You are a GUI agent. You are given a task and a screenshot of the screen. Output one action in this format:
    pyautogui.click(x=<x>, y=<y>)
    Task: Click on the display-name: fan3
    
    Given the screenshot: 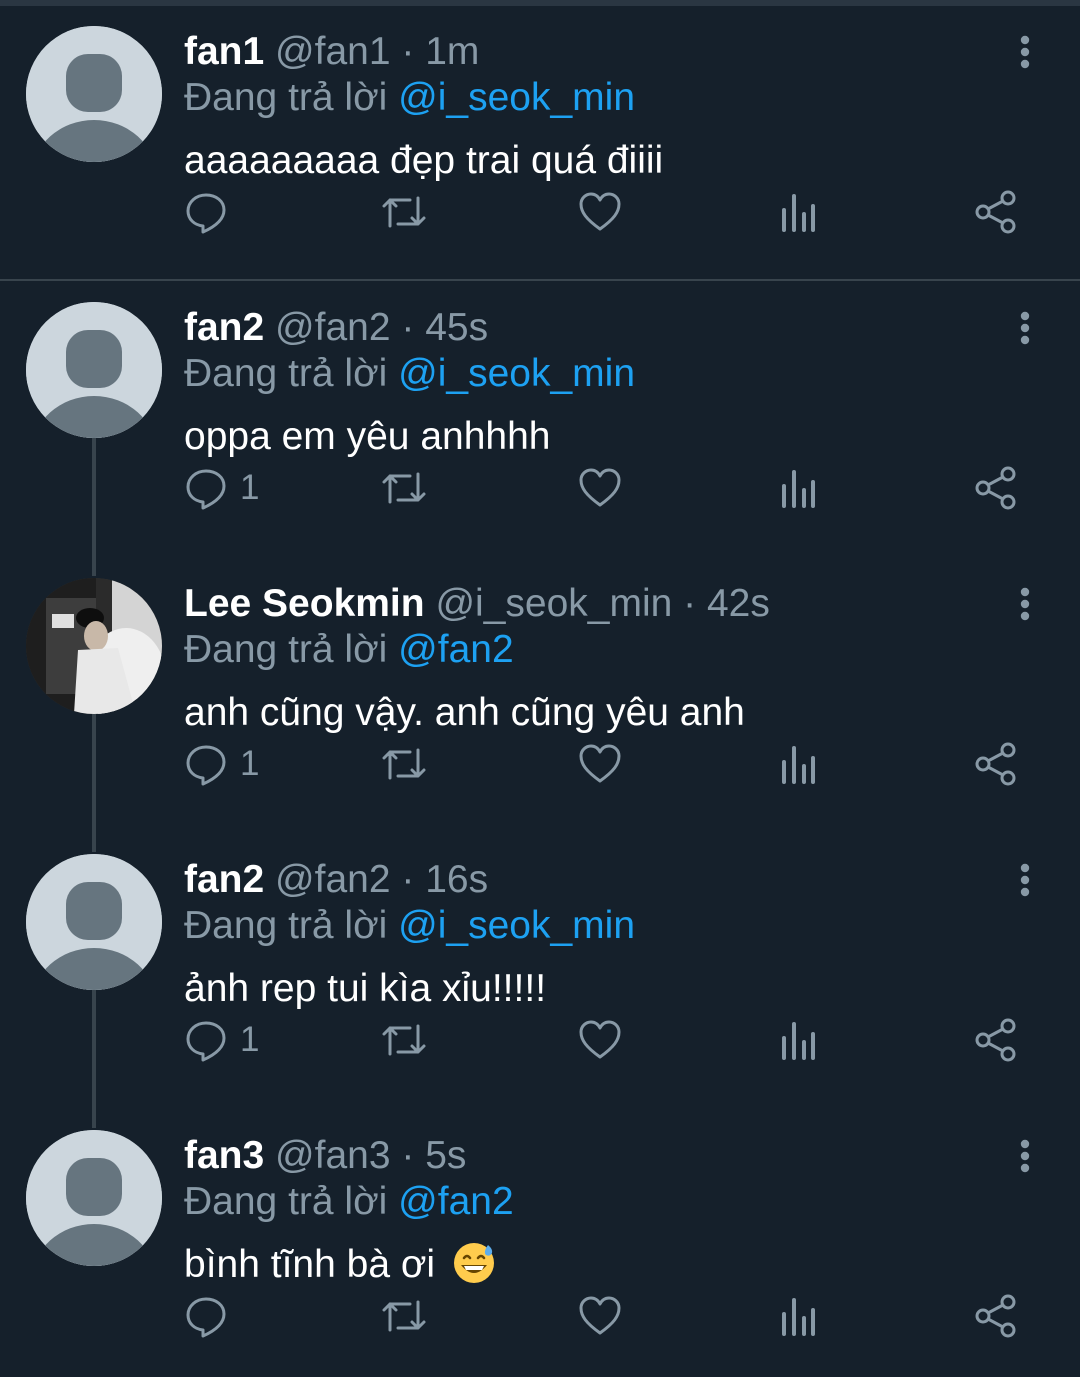 What is the action you would take?
    pyautogui.click(x=224, y=1155)
    